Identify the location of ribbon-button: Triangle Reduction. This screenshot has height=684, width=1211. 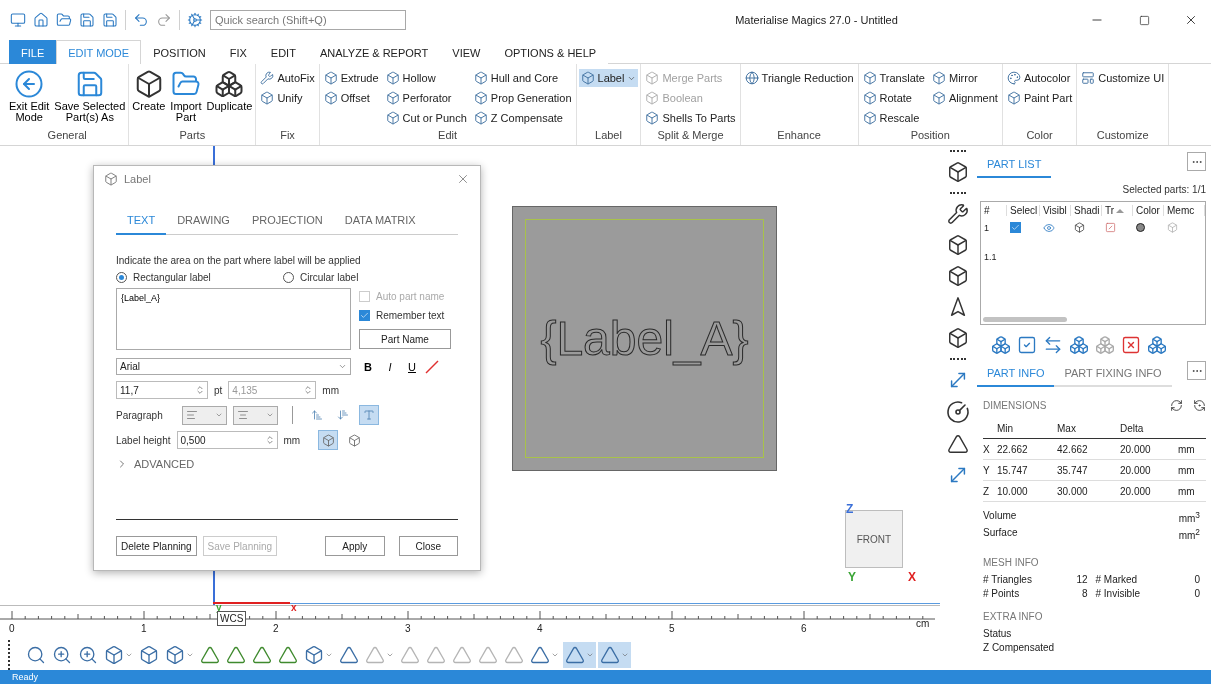
(799, 78).